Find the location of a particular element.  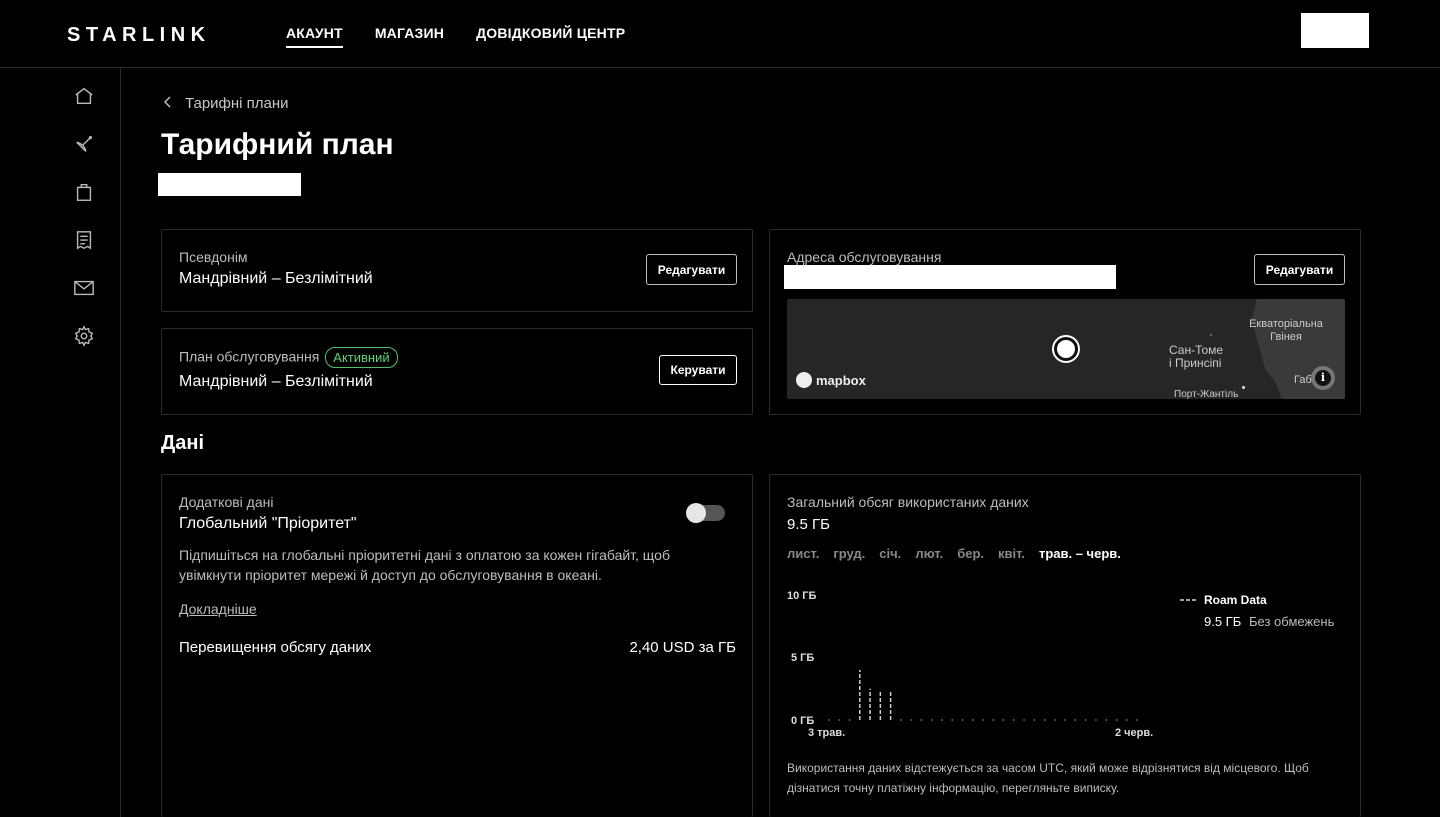

manage-plan-button: Керувати is located at coordinates (698, 370).